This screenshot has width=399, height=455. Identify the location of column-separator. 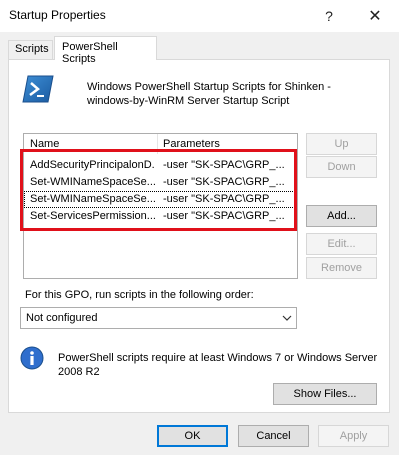
(157, 144).